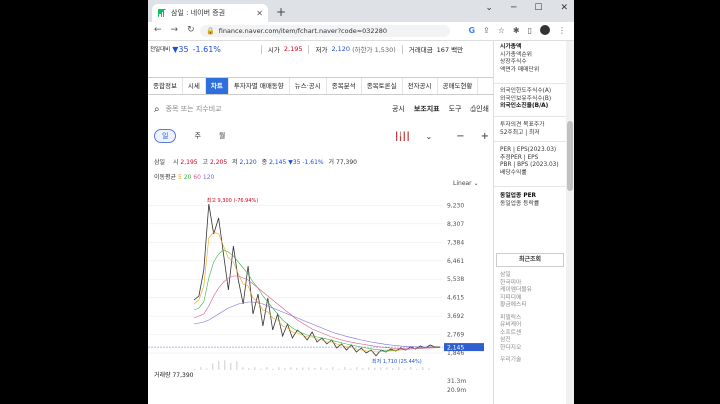 The width and height of the screenshot is (720, 404). Describe the element at coordinates (402, 136) in the screenshot. I see `candlestick-icon: ┃╽┃┃` at that location.